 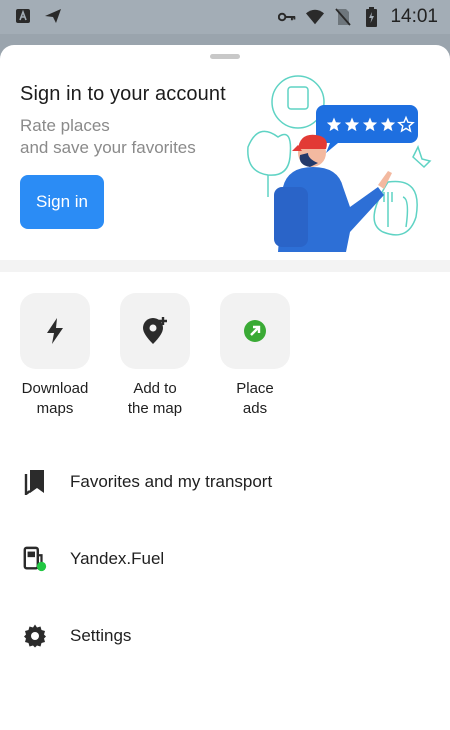 I want to click on promo-subtitle-line-2: and save your favorites, so click(x=108, y=147).